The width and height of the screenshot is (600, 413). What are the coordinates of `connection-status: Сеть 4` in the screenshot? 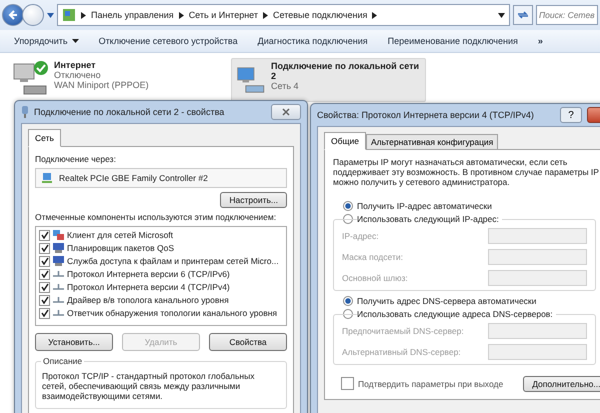 It's located at (285, 86).